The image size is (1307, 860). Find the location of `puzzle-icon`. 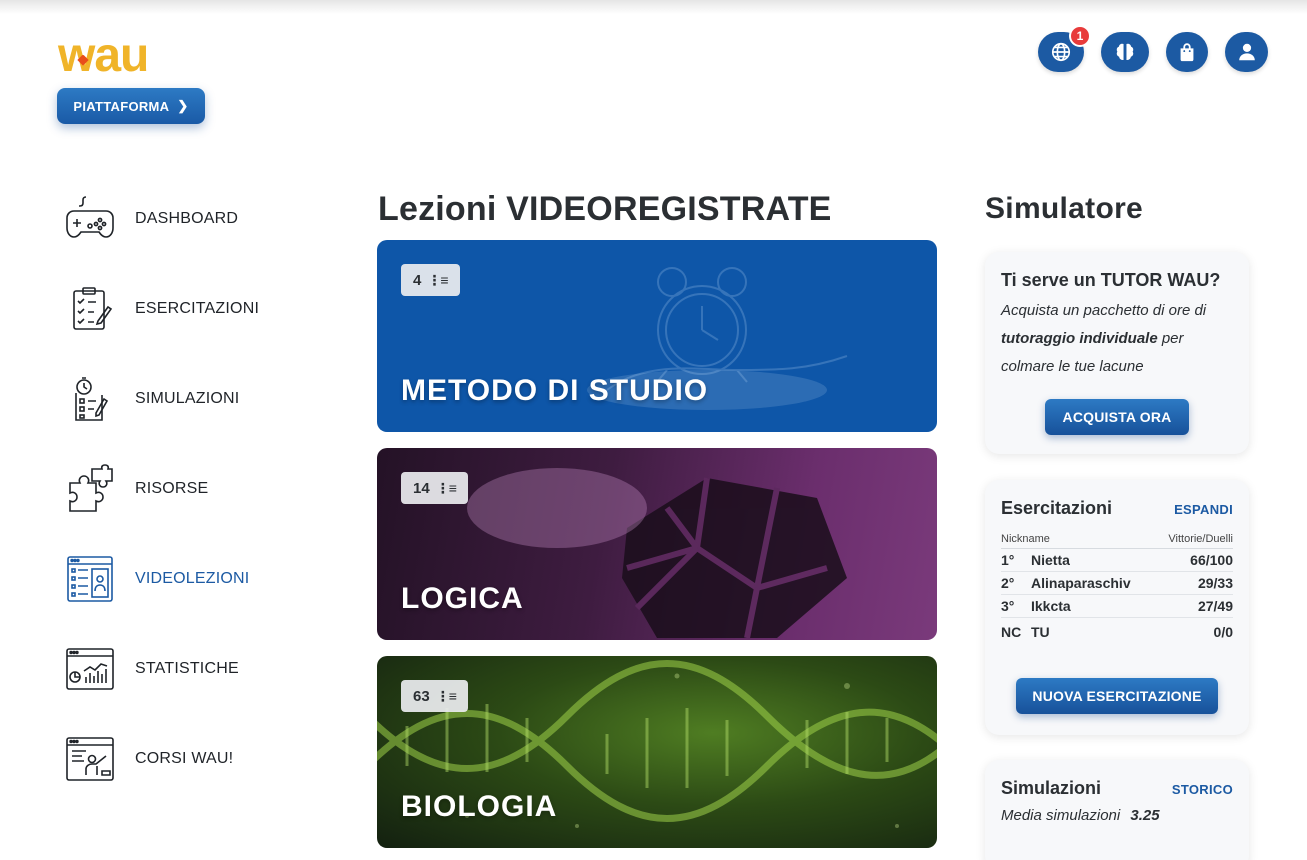

puzzle-icon is located at coordinates (90, 489).